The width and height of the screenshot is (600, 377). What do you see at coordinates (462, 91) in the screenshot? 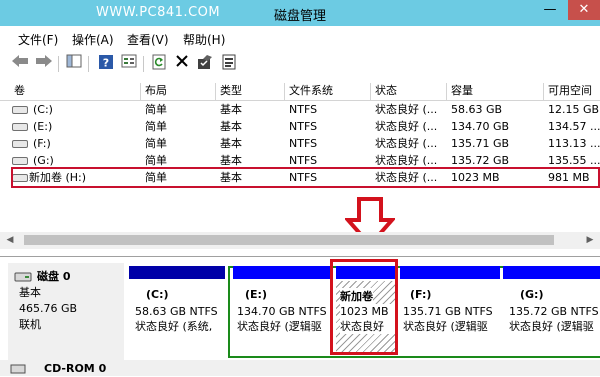
I see `column-header-capacity: 容量` at bounding box center [462, 91].